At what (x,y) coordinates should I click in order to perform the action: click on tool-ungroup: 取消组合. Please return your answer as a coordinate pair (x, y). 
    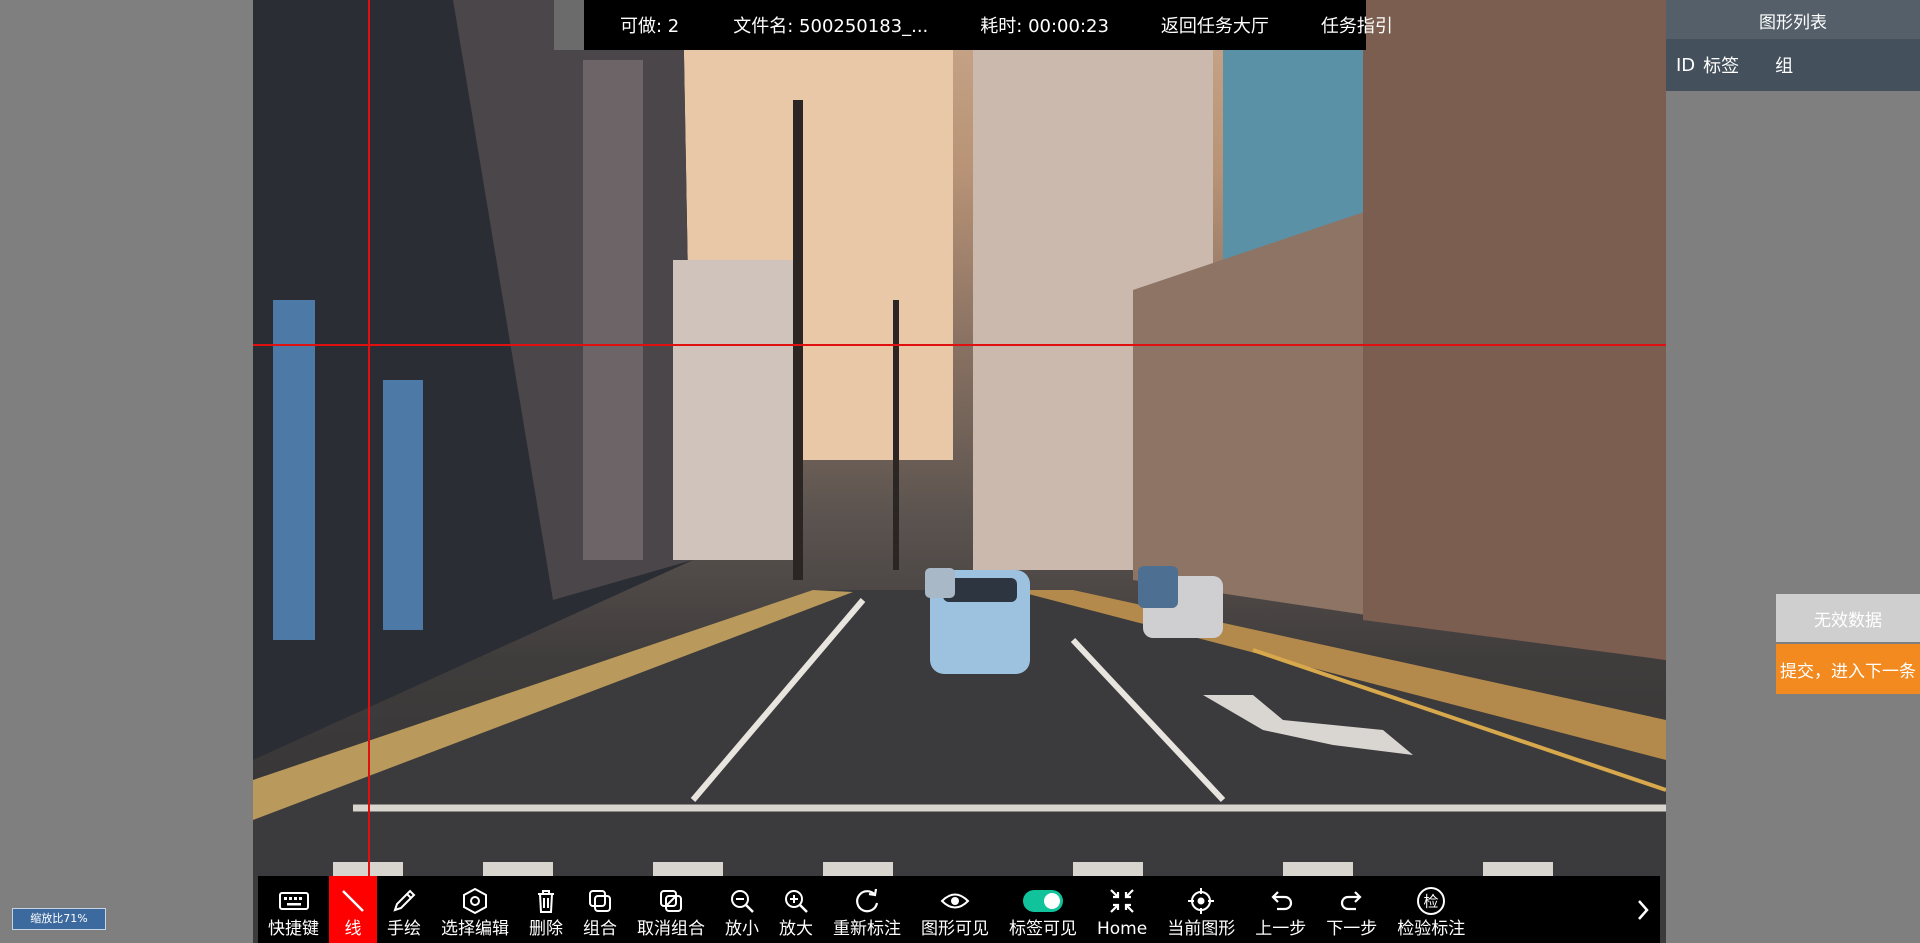
    Looking at the image, I should click on (671, 909).